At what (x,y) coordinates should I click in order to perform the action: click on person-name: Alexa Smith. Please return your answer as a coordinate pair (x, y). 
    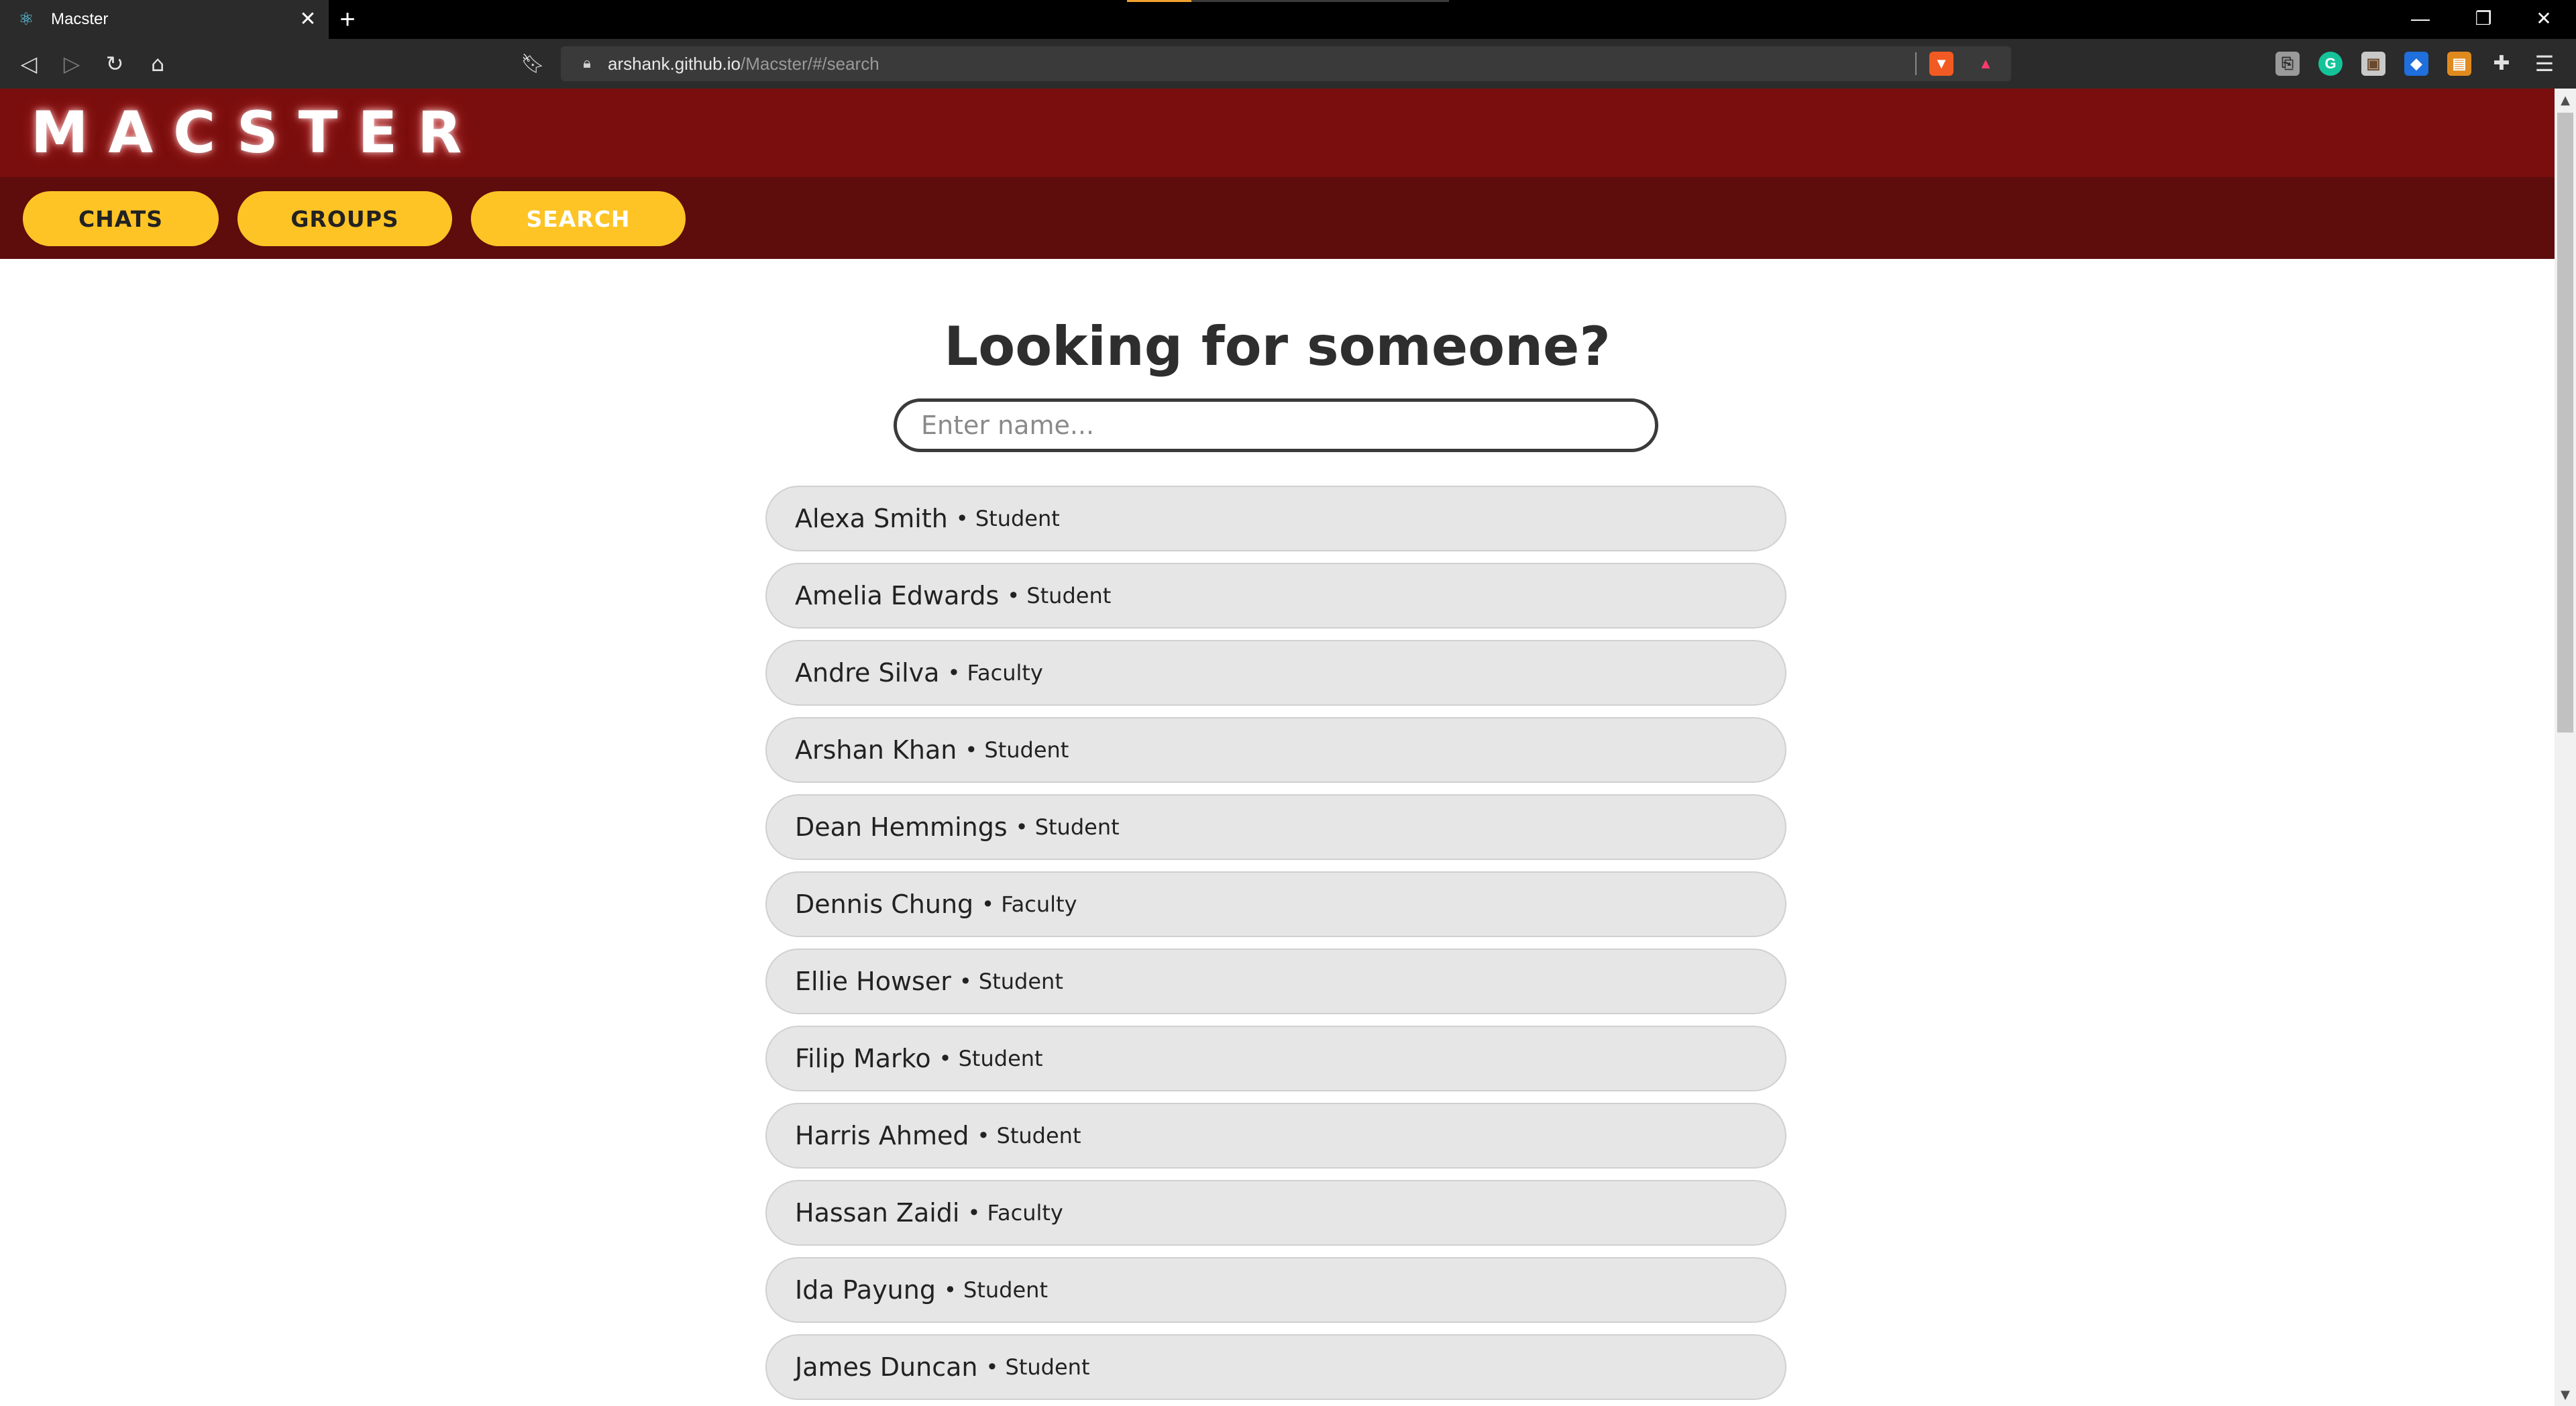
    Looking at the image, I should click on (871, 518).